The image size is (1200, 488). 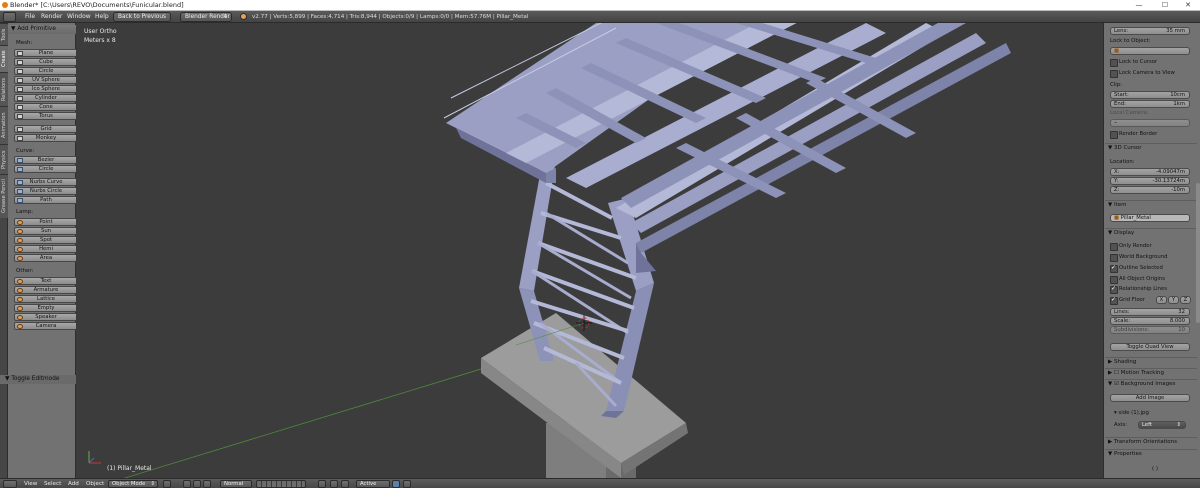 What do you see at coordinates (207, 484) in the screenshot?
I see `translate-icon` at bounding box center [207, 484].